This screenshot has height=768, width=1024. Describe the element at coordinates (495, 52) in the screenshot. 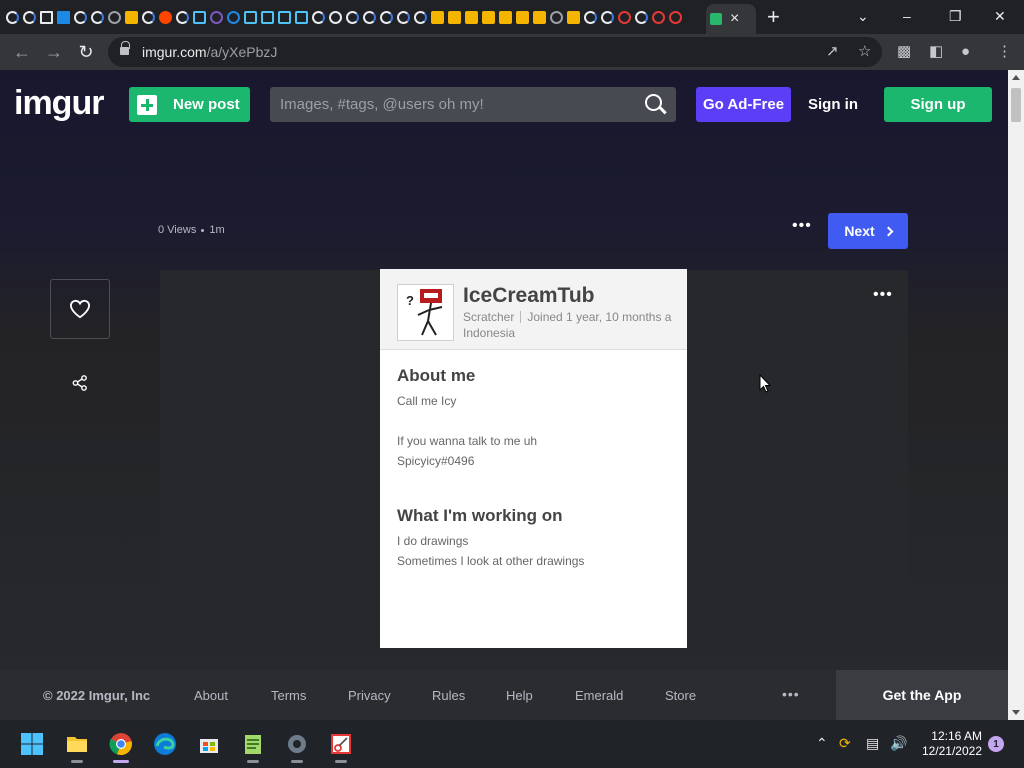

I see `address-bar: imgur.com/a/yXePbzJ` at that location.